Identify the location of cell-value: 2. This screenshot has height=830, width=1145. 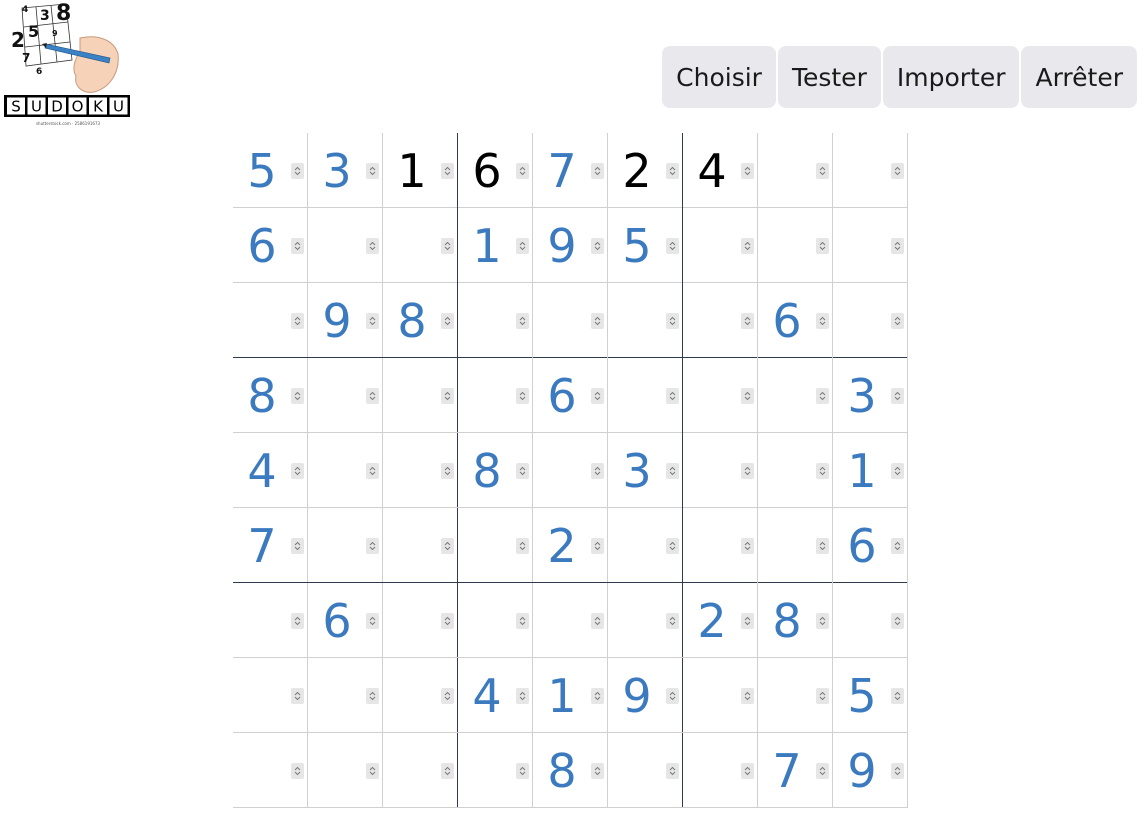
(637, 171).